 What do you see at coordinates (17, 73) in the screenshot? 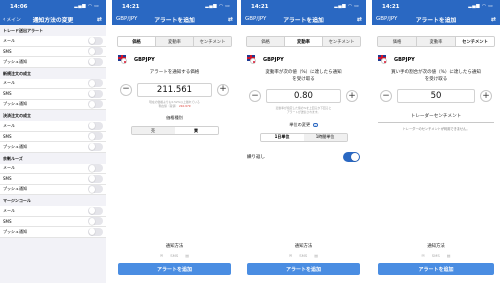
I see `section-title: 新規注文の成立` at bounding box center [17, 73].